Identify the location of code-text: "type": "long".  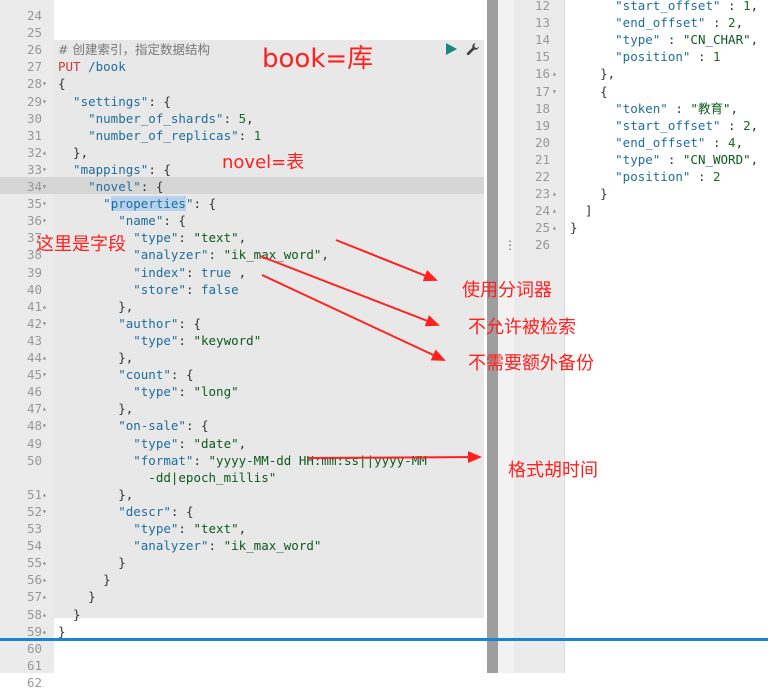
(148, 391).